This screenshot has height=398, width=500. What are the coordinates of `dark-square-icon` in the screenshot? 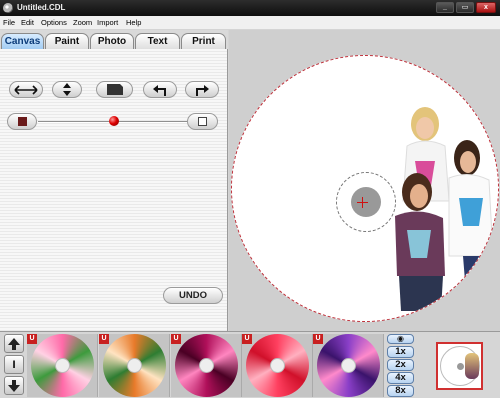 It's located at (22, 121).